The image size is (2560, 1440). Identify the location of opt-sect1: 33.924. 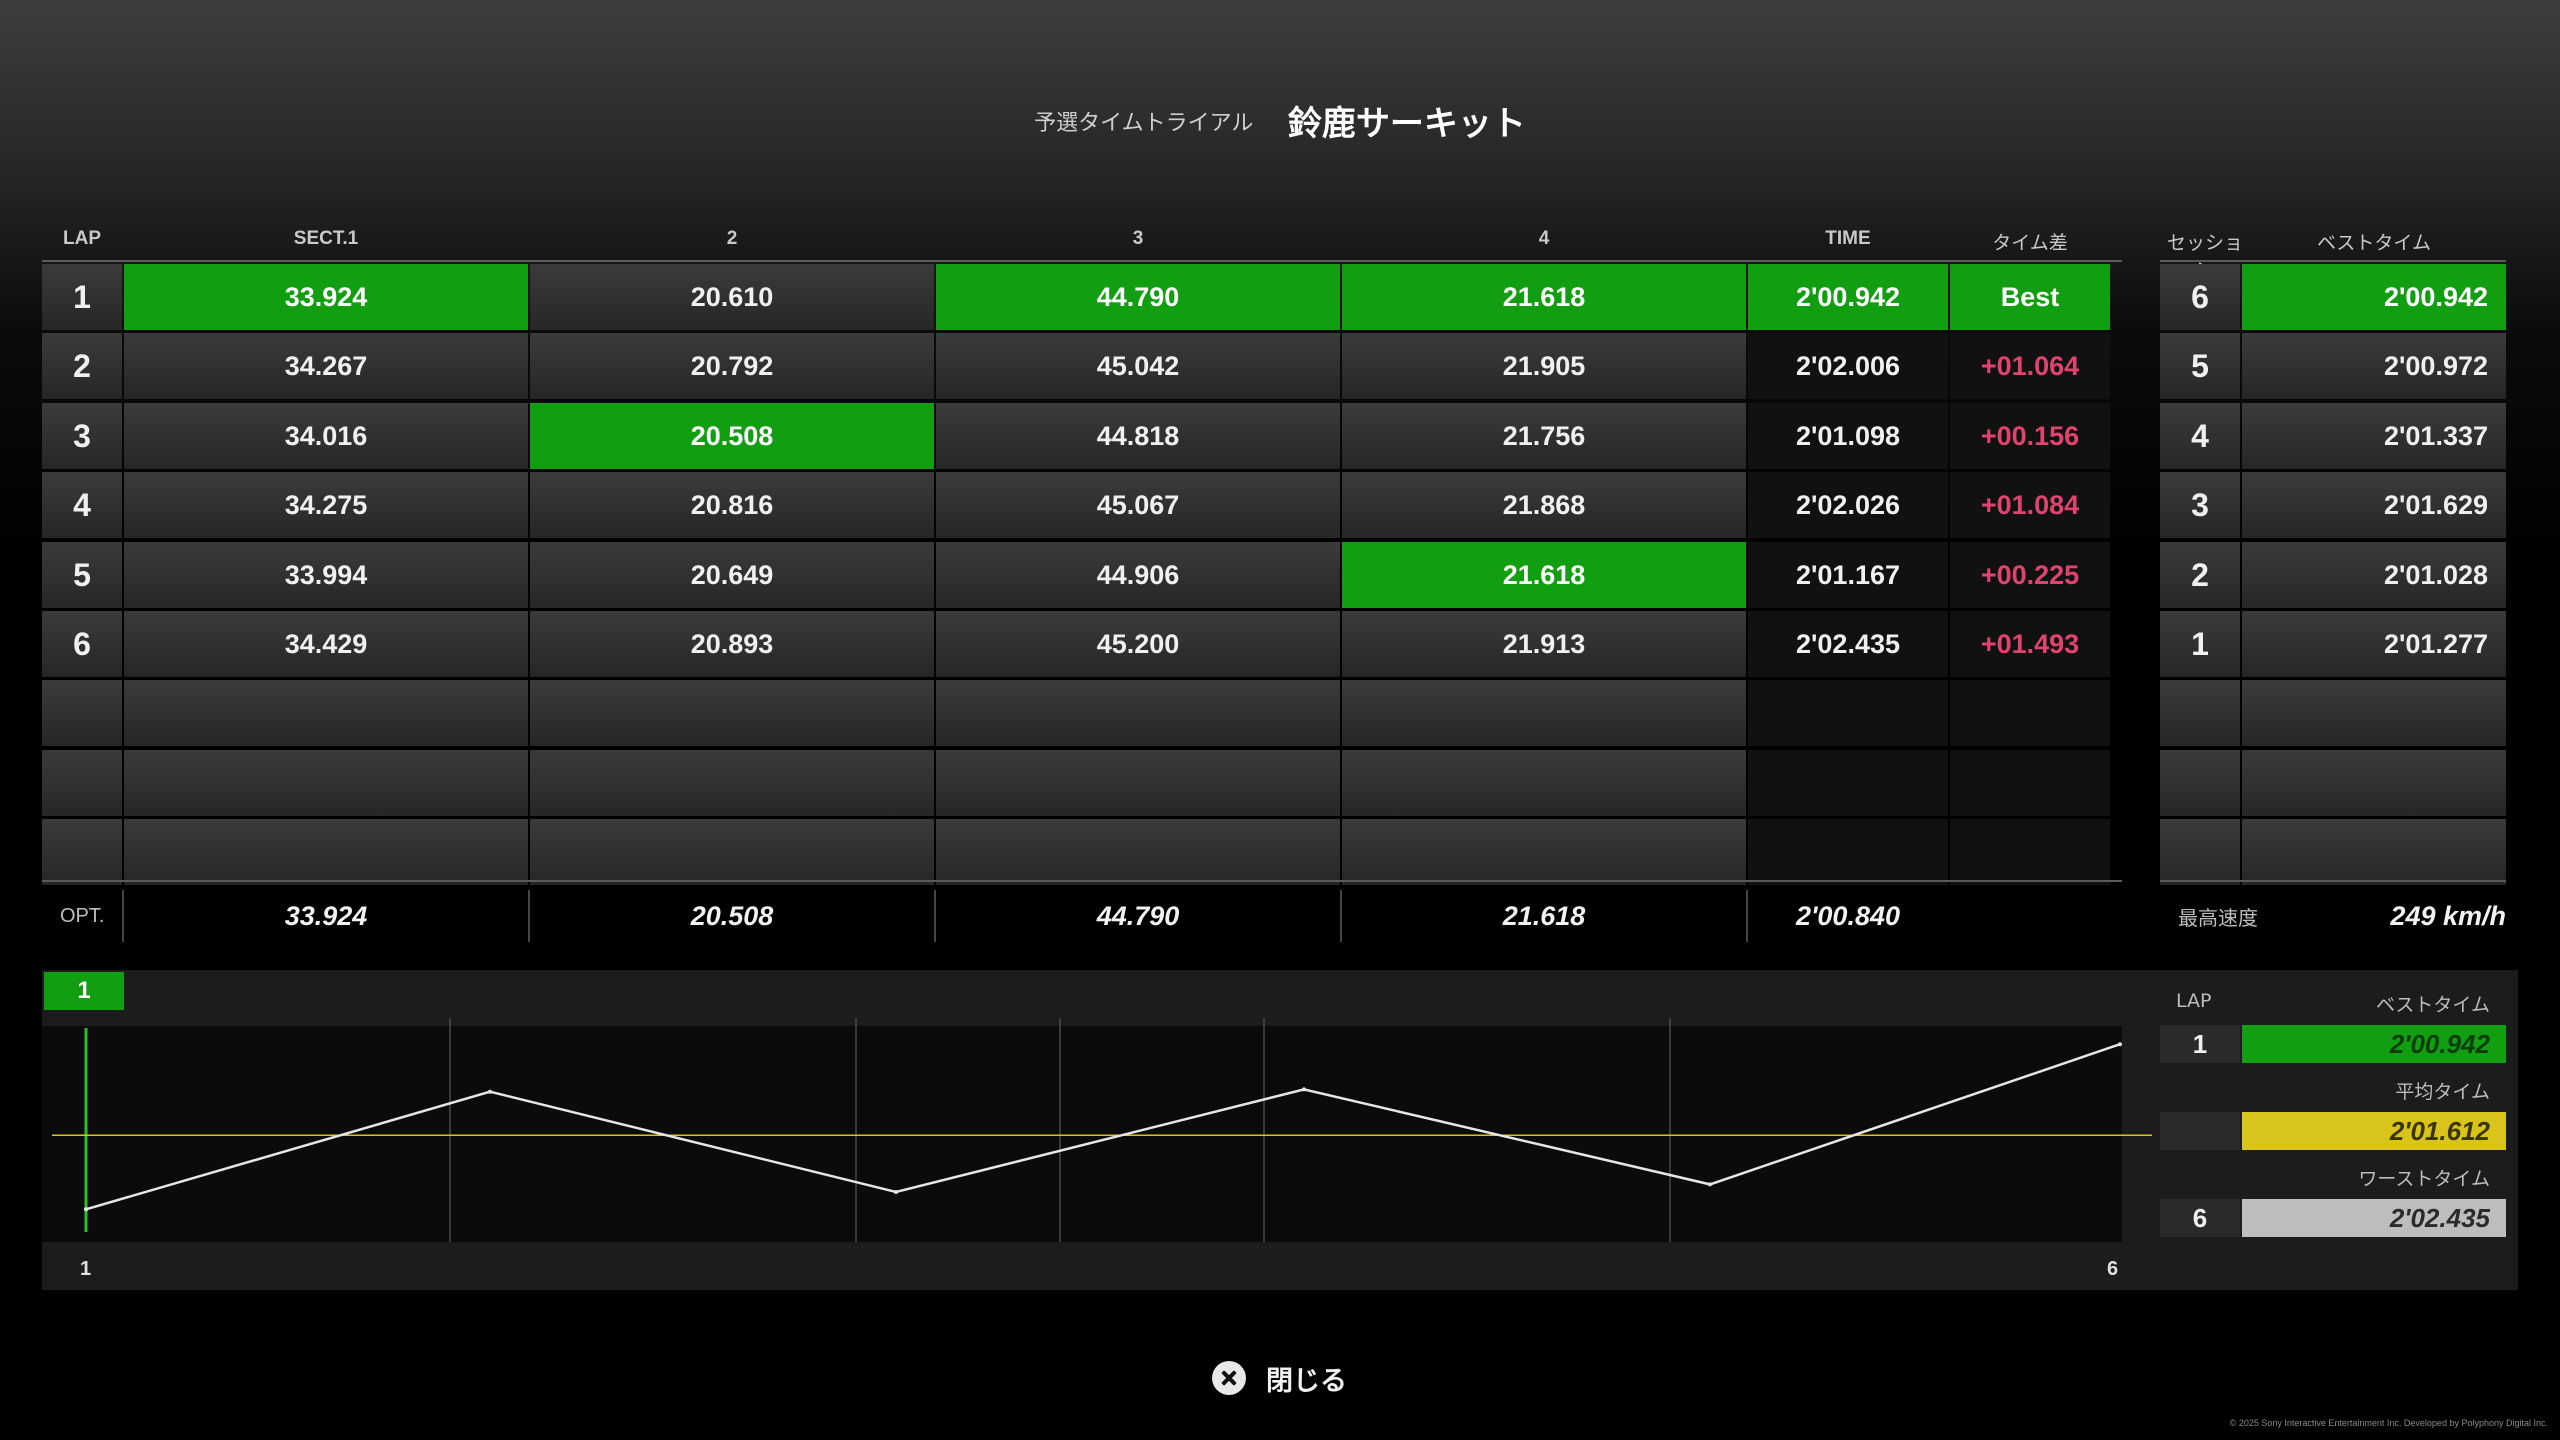
(326, 915).